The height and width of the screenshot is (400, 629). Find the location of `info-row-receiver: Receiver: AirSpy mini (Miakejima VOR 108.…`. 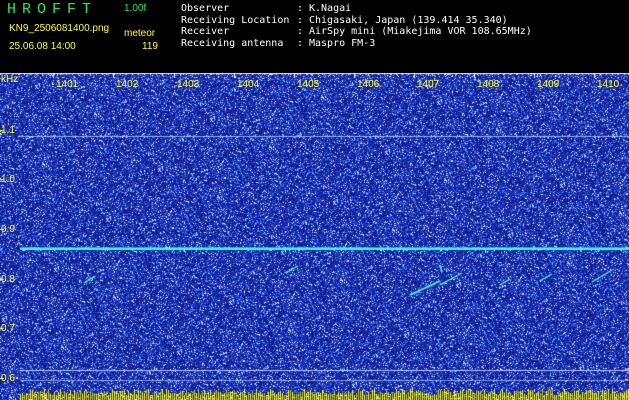

info-row-receiver: Receiver: AirSpy mini (Miakejima VOR 108.… is located at coordinates (356, 32).